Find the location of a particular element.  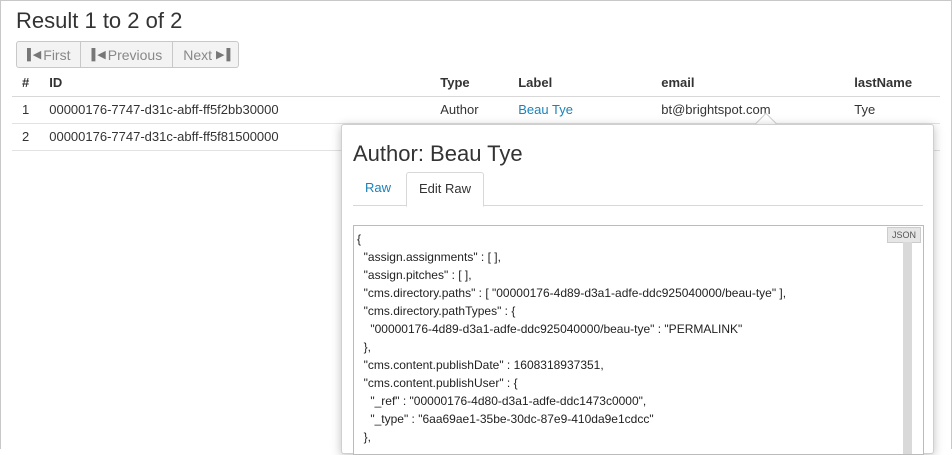

code-line: "assign.pitches" : [ ], is located at coordinates (414, 275).